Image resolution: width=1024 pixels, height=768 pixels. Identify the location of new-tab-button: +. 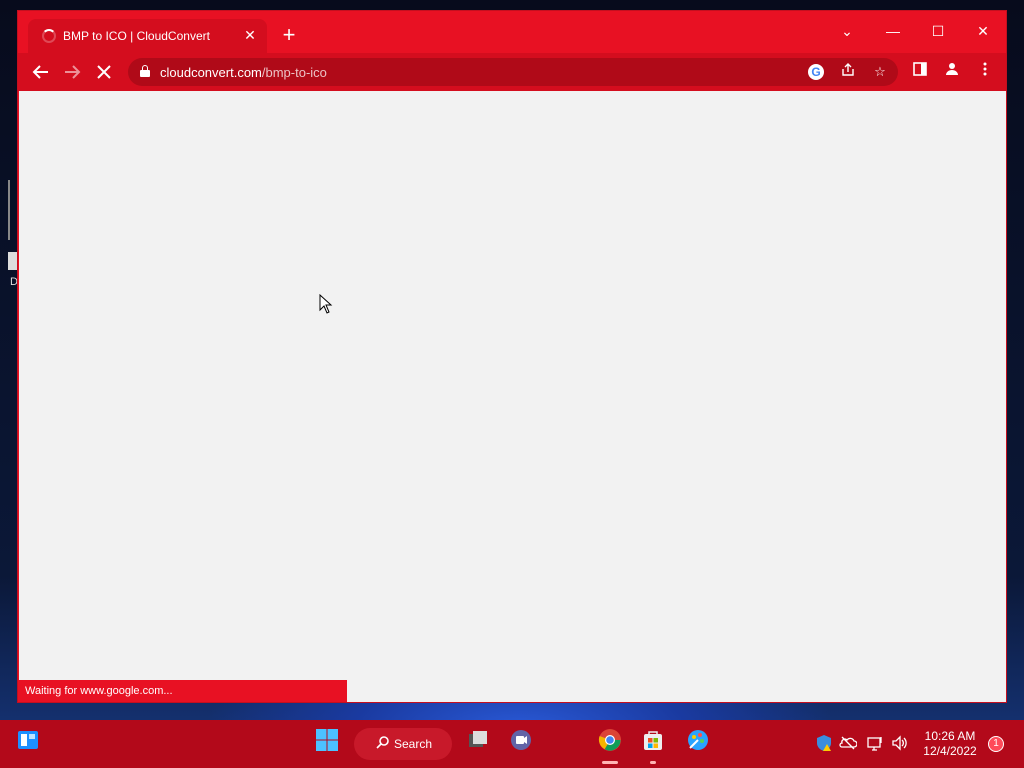
(289, 35).